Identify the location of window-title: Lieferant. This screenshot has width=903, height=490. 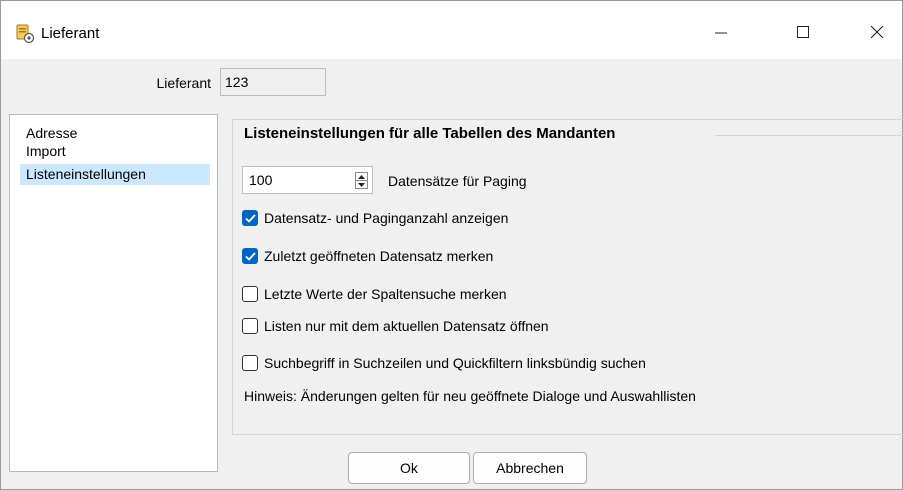
(70, 33).